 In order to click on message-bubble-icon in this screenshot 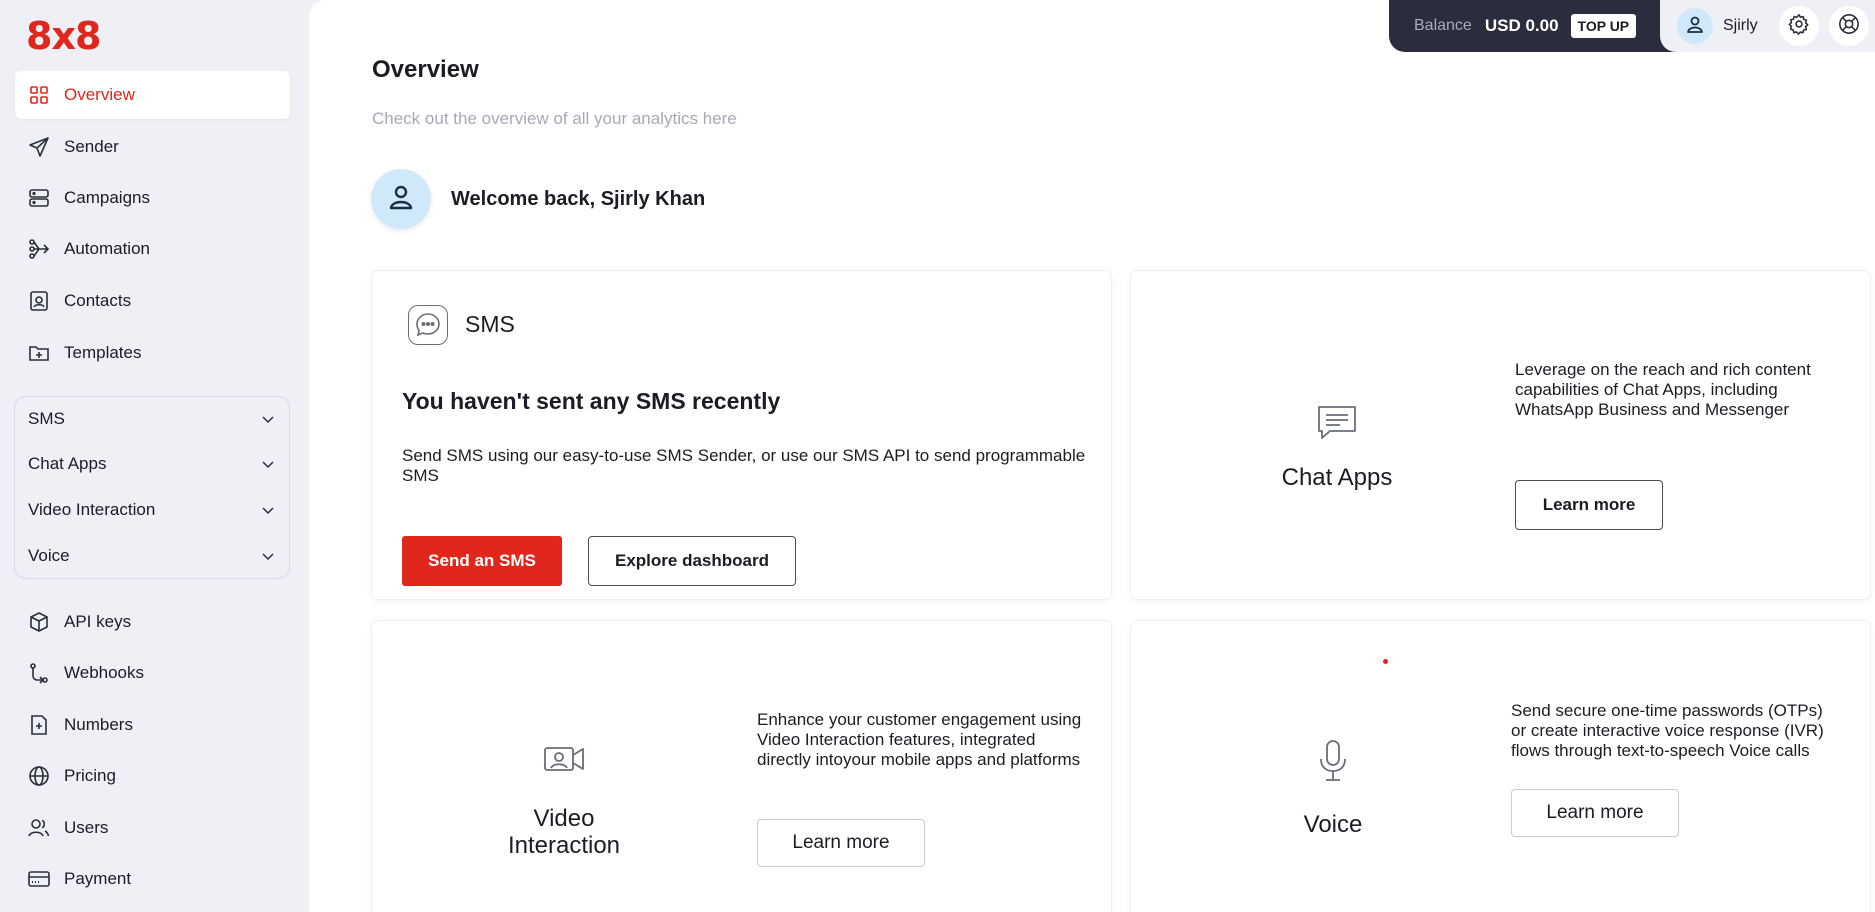, I will do `click(428, 325)`.